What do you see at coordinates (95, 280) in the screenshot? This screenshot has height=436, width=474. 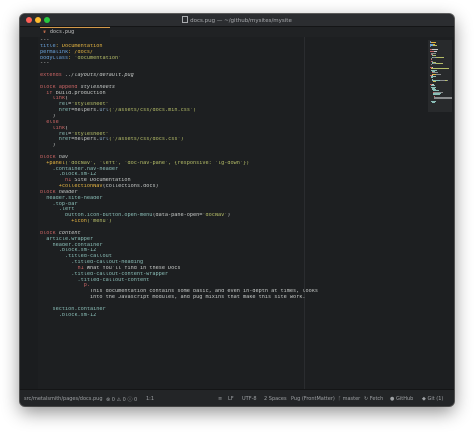 I see `code-token: .titled-callout-content` at bounding box center [95, 280].